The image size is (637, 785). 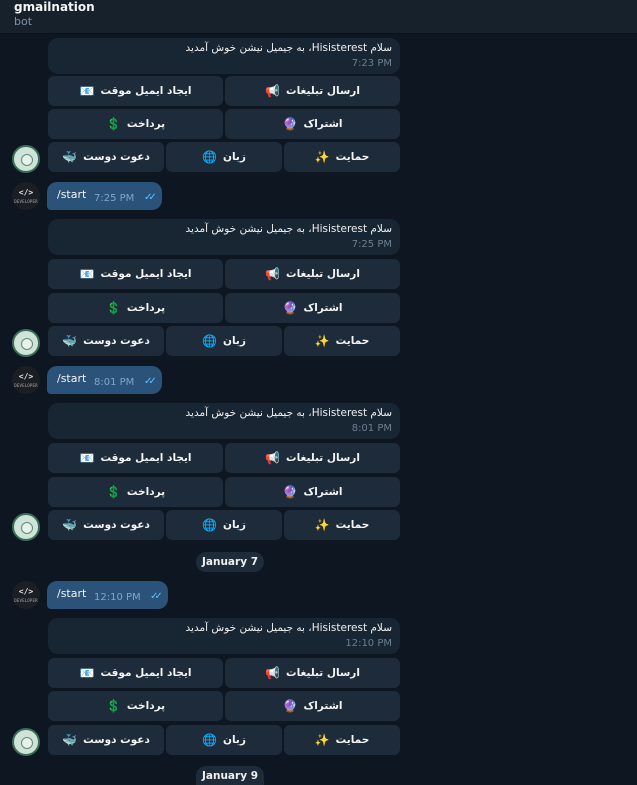 What do you see at coordinates (114, 382) in the screenshot?
I see `message-time: 8:01 PM` at bounding box center [114, 382].